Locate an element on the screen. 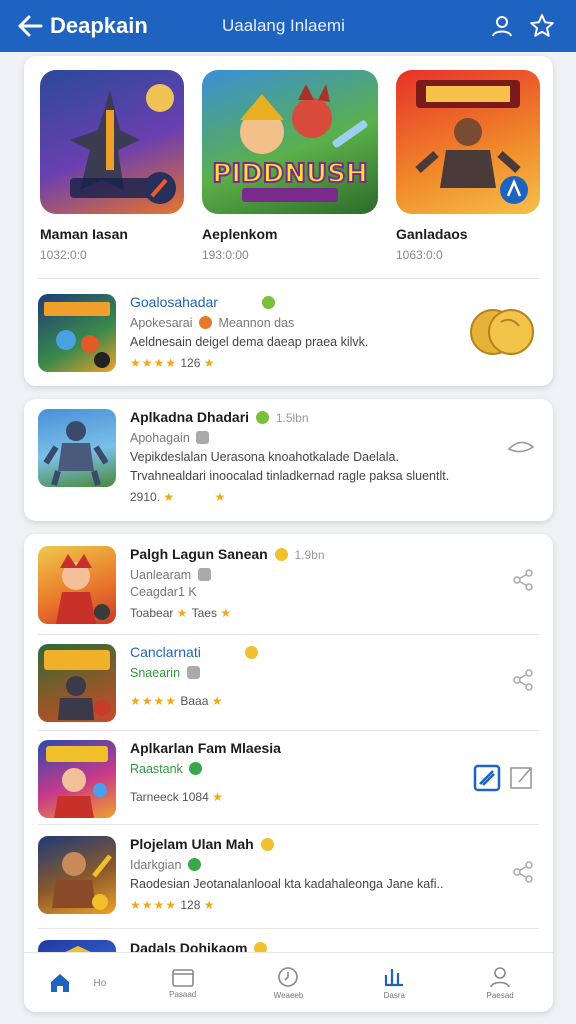 This screenshot has width=576, height=1024. item-subtitle: Uanlearam is located at coordinates (334, 575).